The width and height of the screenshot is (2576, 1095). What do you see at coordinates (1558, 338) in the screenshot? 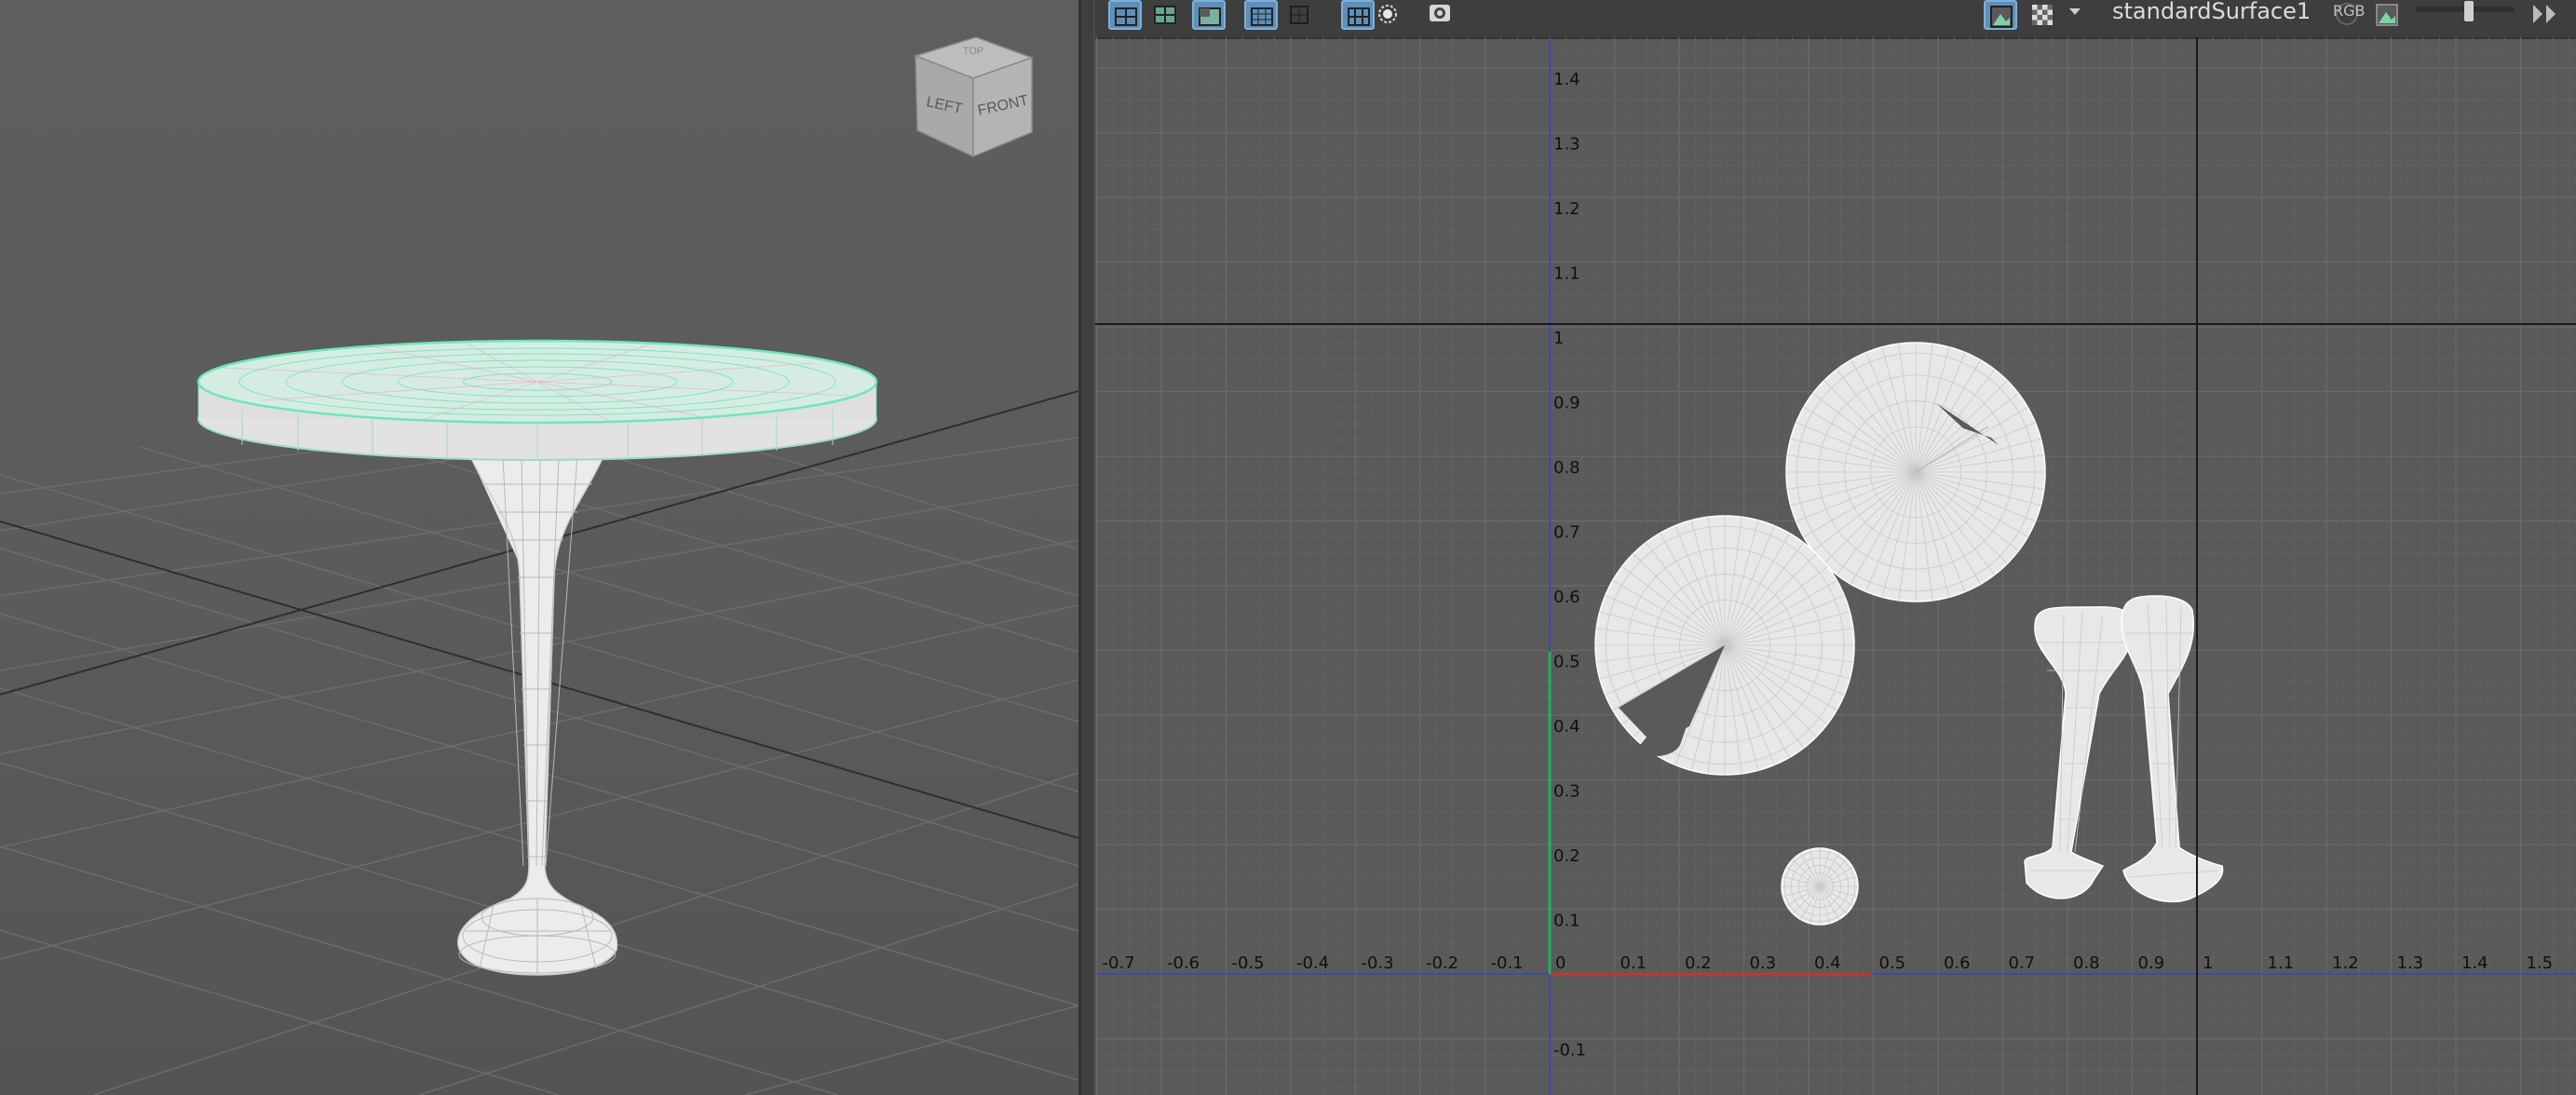
I see `v-tick-label: 1` at bounding box center [1558, 338].